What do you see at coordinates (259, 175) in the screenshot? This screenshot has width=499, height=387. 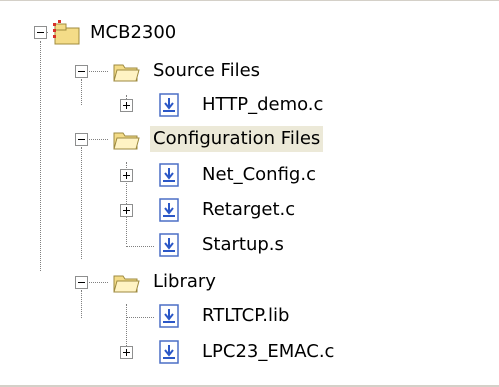 I see `tree-file-label: Net_Config.c` at bounding box center [259, 175].